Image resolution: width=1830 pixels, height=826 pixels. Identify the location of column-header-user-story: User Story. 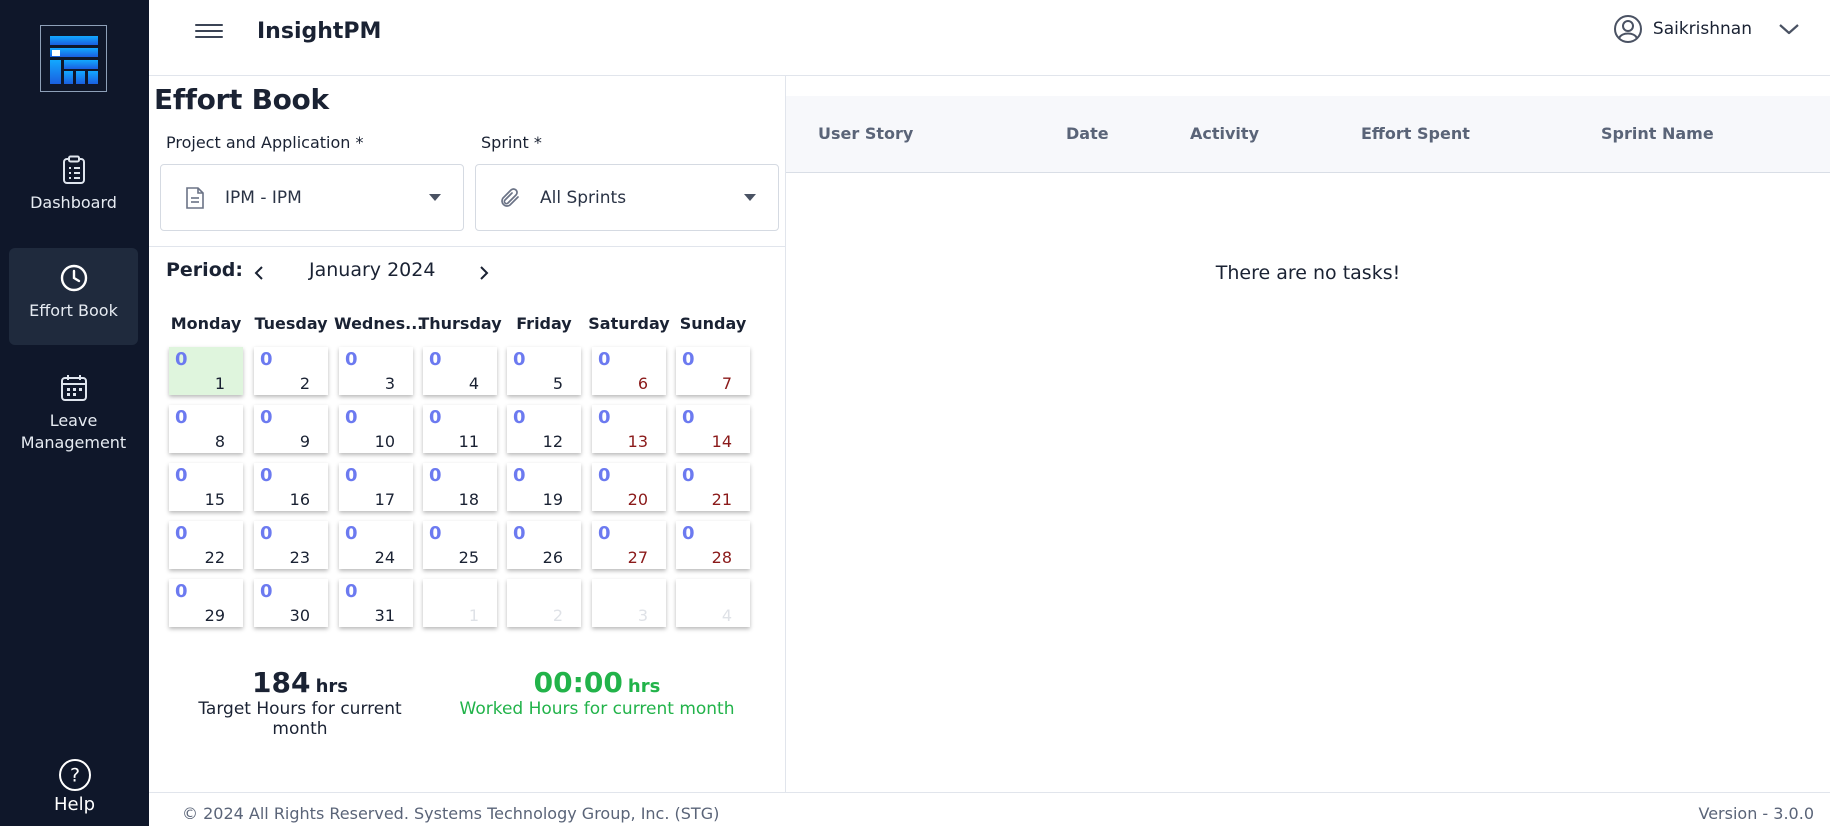
(865, 133).